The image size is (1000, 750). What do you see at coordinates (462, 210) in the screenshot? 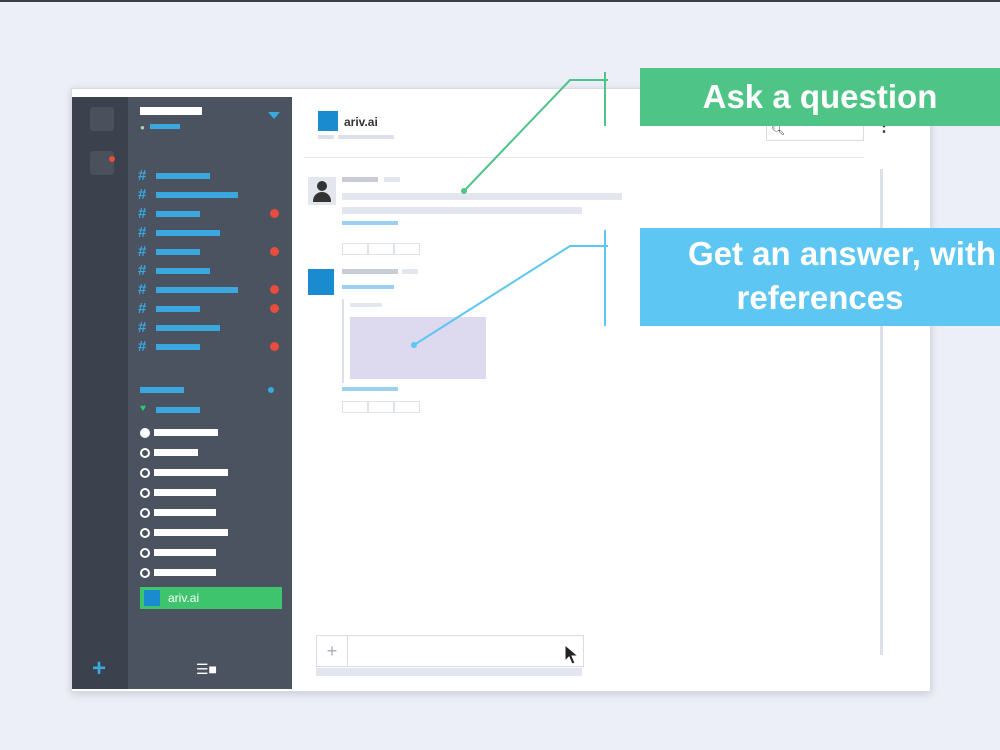
I see `question-text` at bounding box center [462, 210].